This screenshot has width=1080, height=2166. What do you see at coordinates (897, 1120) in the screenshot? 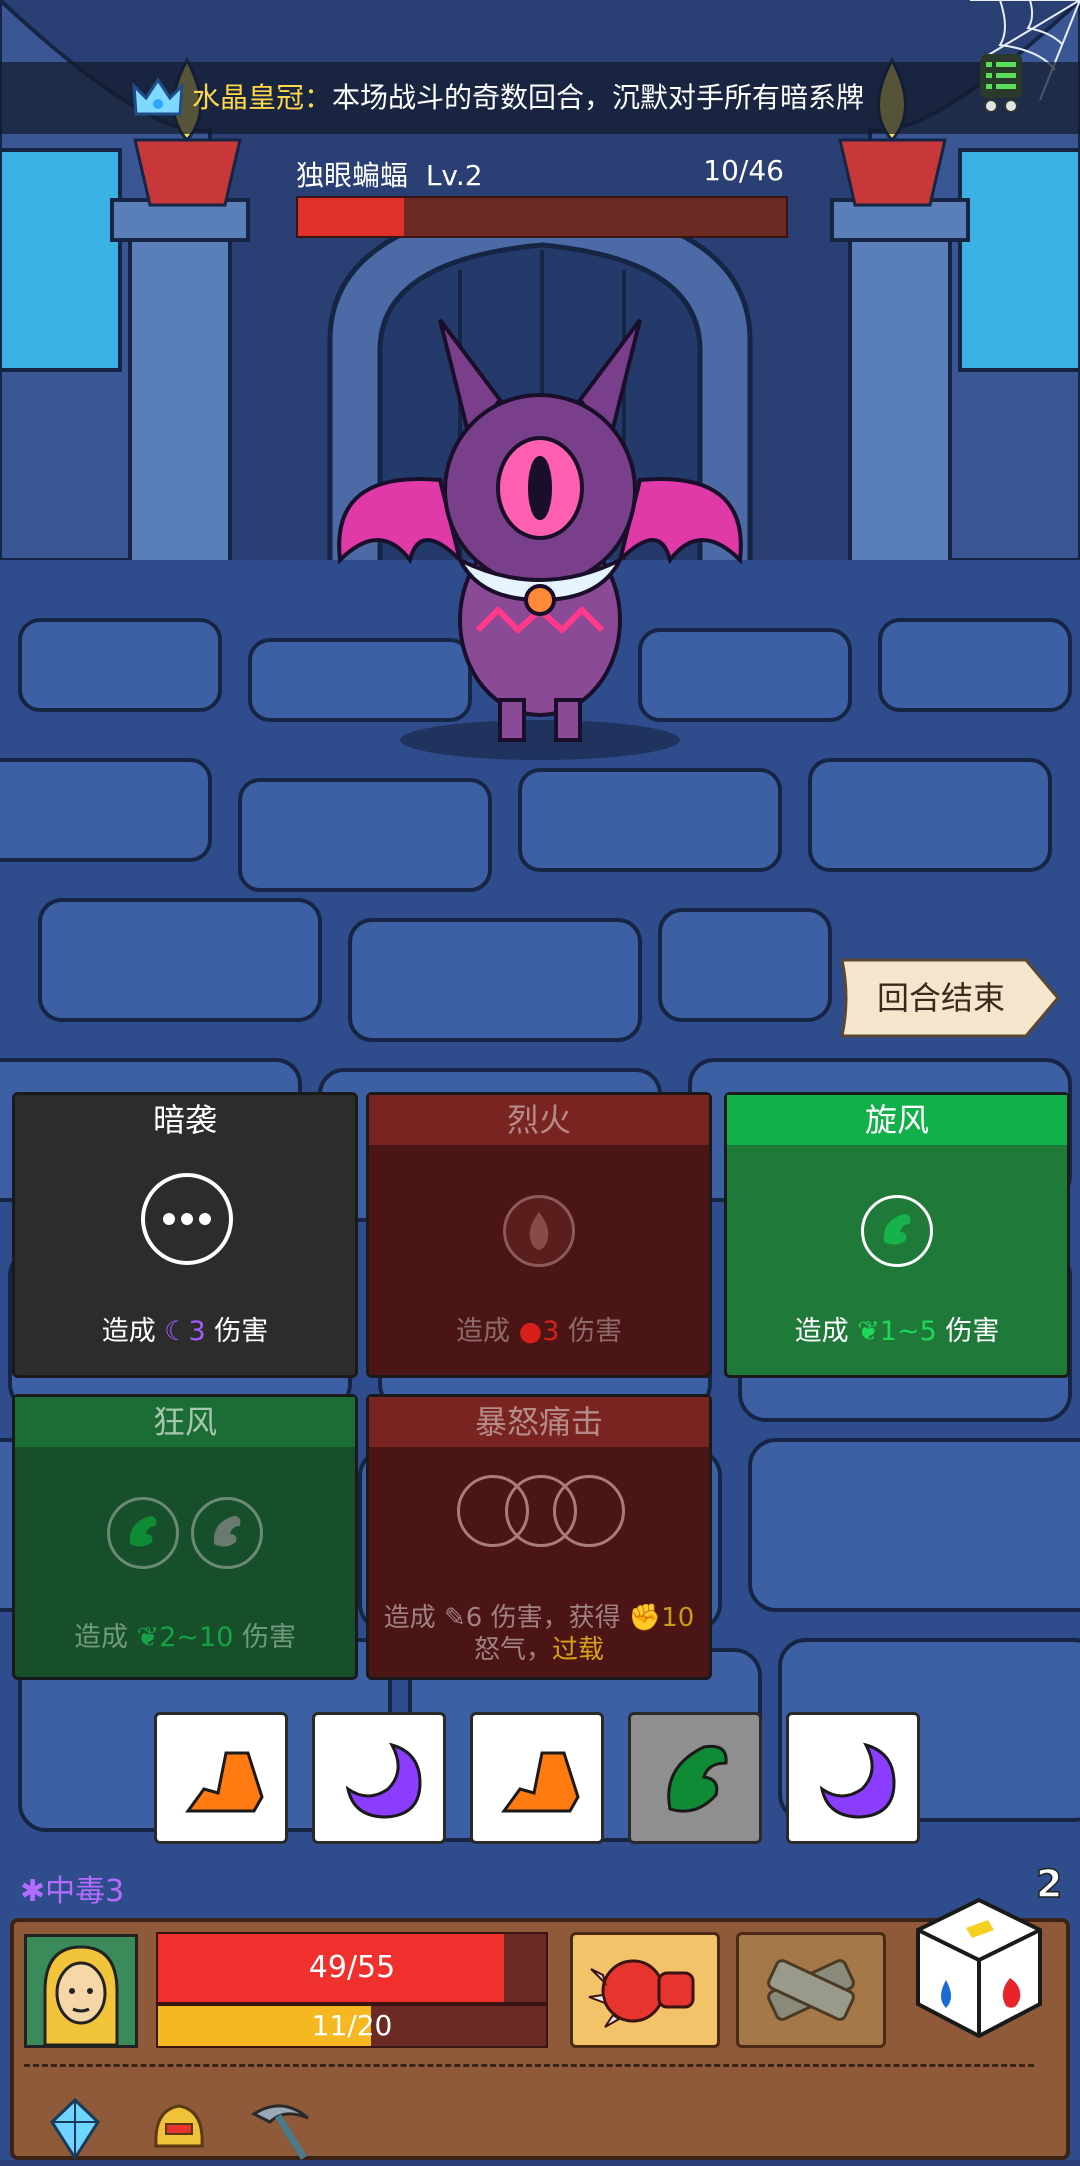
I see `card-title: 旋风` at bounding box center [897, 1120].